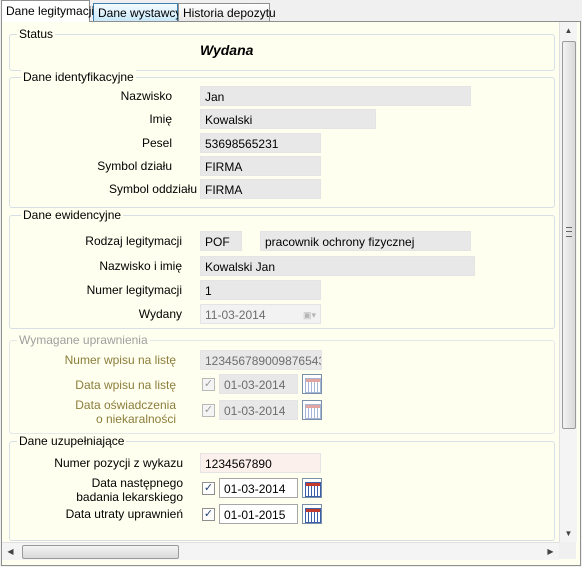  I want to click on issued-label: Wydany, so click(160, 314).